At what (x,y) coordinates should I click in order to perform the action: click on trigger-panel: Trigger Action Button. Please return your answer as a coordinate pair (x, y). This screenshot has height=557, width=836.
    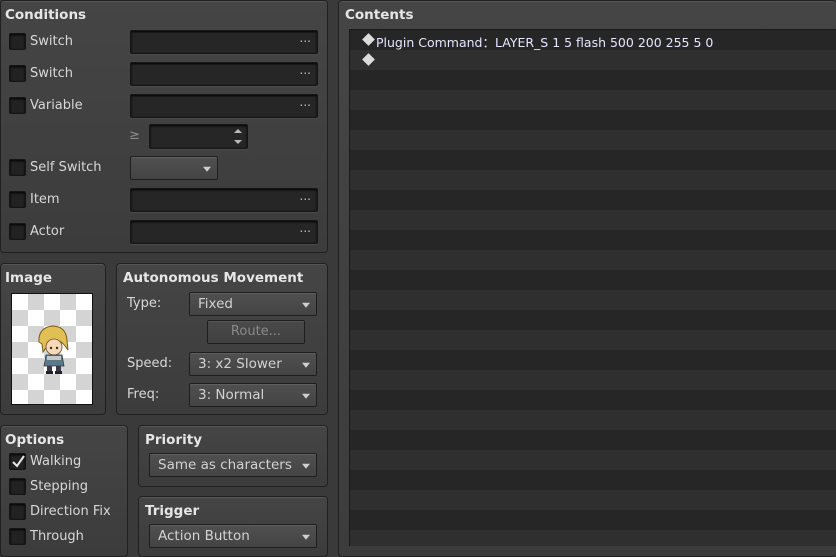
    Looking at the image, I should click on (233, 526).